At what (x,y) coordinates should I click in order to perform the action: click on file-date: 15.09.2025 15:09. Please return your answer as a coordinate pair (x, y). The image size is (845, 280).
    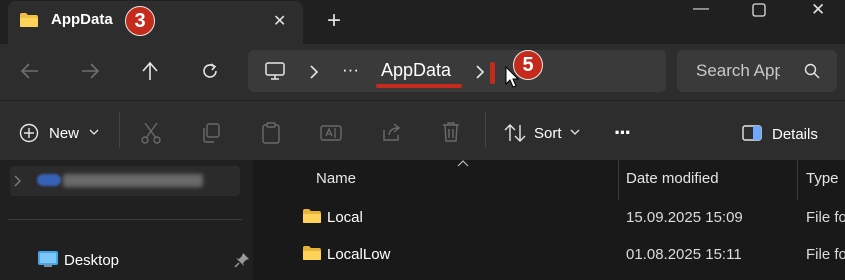
    Looking at the image, I should click on (684, 217).